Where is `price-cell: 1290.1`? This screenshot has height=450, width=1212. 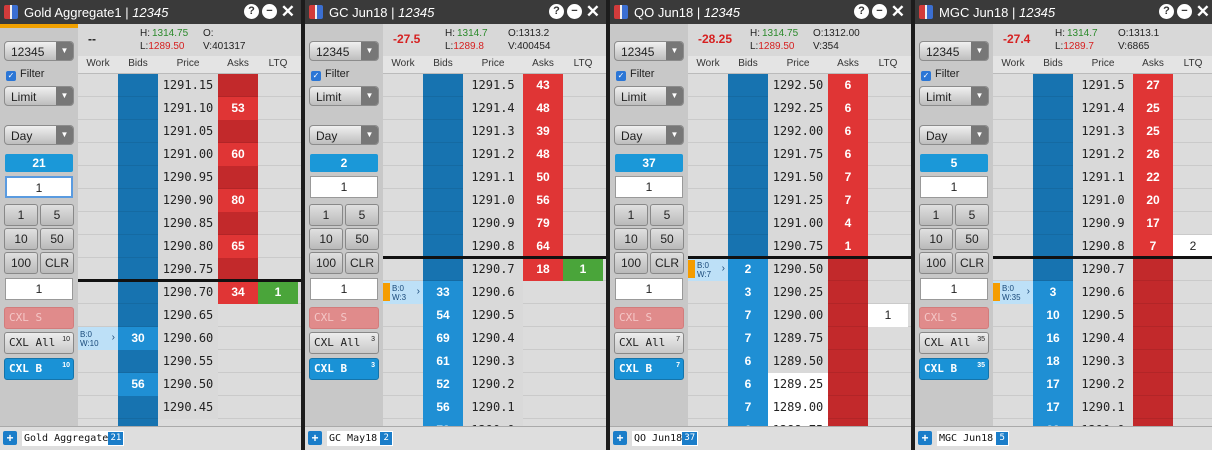 price-cell: 1290.1 is located at coordinates (493, 407).